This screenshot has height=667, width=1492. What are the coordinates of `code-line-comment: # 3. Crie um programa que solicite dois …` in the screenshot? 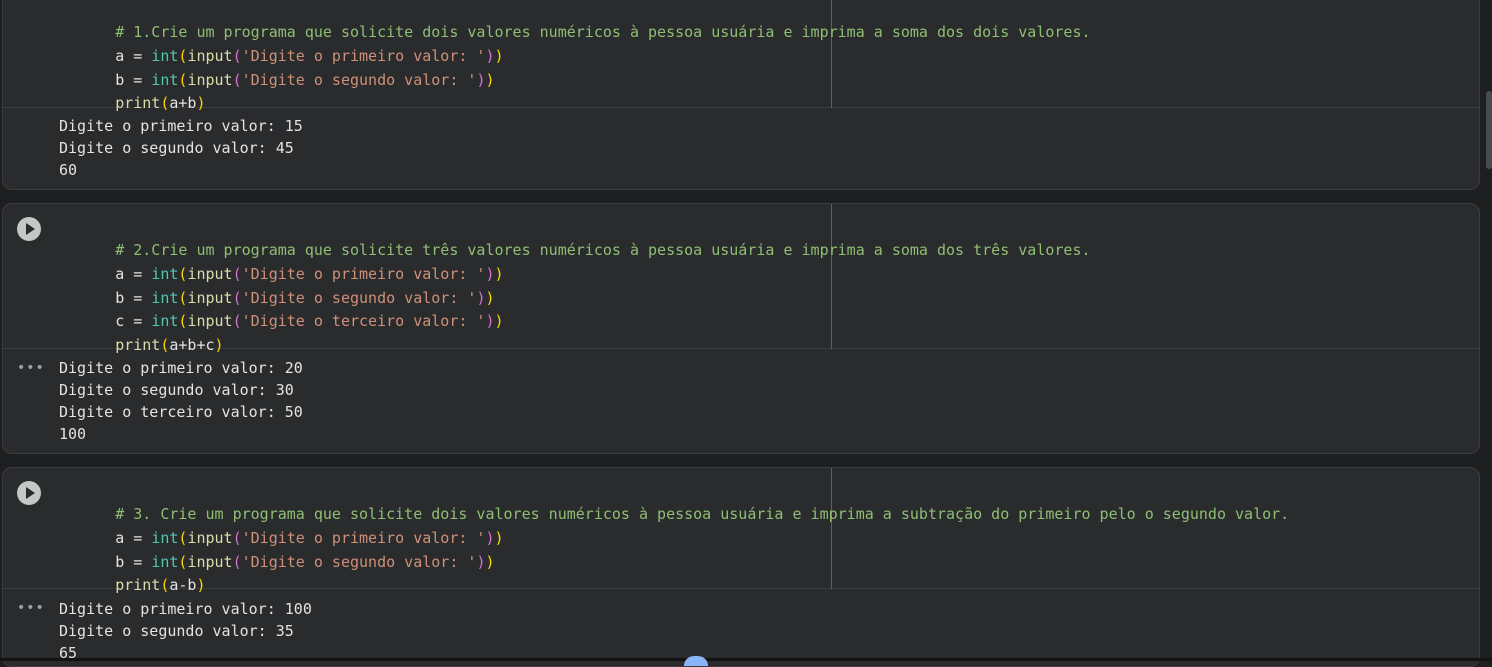 It's located at (702, 514).